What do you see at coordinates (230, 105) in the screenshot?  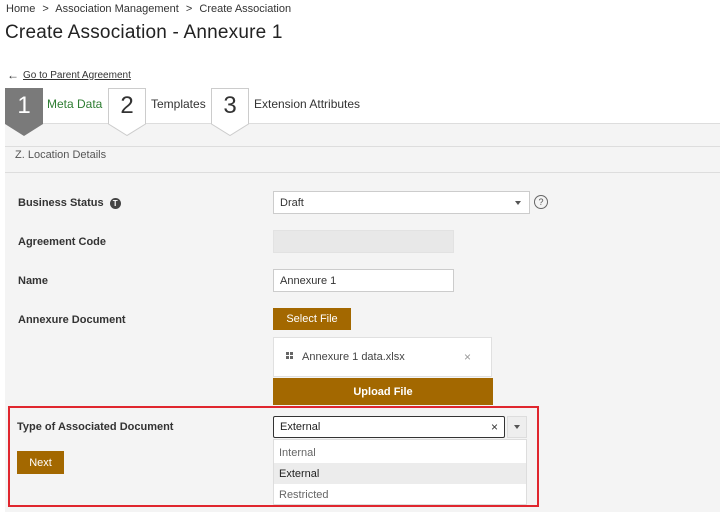 I see `step-3-number: 3` at bounding box center [230, 105].